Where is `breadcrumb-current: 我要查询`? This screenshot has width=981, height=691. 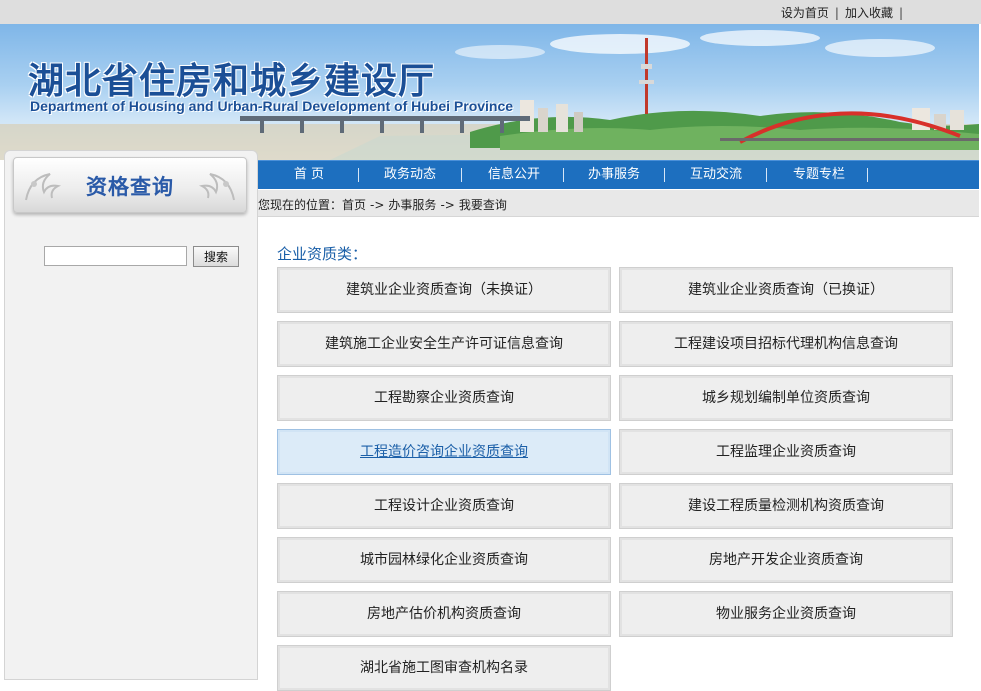 breadcrumb-current: 我要查询 is located at coordinates (482, 205).